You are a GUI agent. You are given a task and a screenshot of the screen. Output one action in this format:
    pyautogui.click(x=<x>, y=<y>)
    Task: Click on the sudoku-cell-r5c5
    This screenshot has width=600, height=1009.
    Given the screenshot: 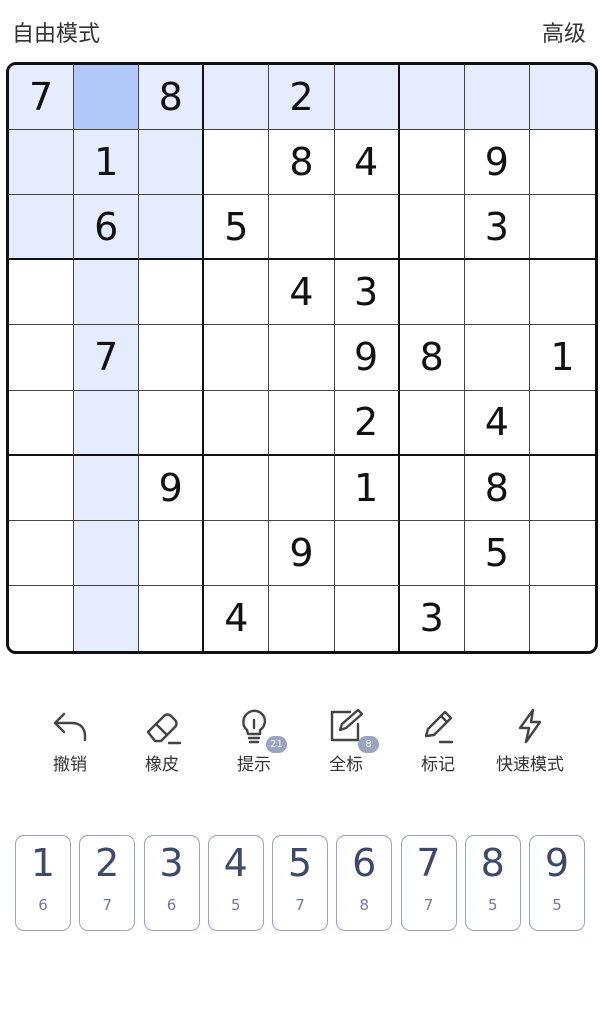 What is the action you would take?
    pyautogui.click(x=302, y=358)
    